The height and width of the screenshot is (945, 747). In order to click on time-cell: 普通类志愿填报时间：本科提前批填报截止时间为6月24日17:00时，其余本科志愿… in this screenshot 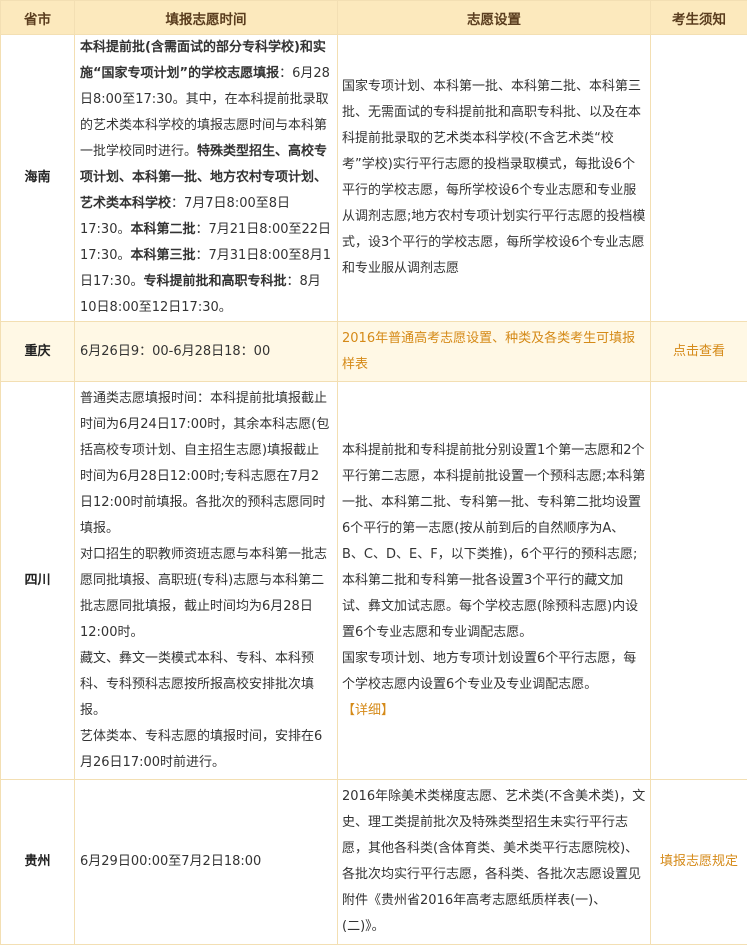, I will do `click(206, 581)`.